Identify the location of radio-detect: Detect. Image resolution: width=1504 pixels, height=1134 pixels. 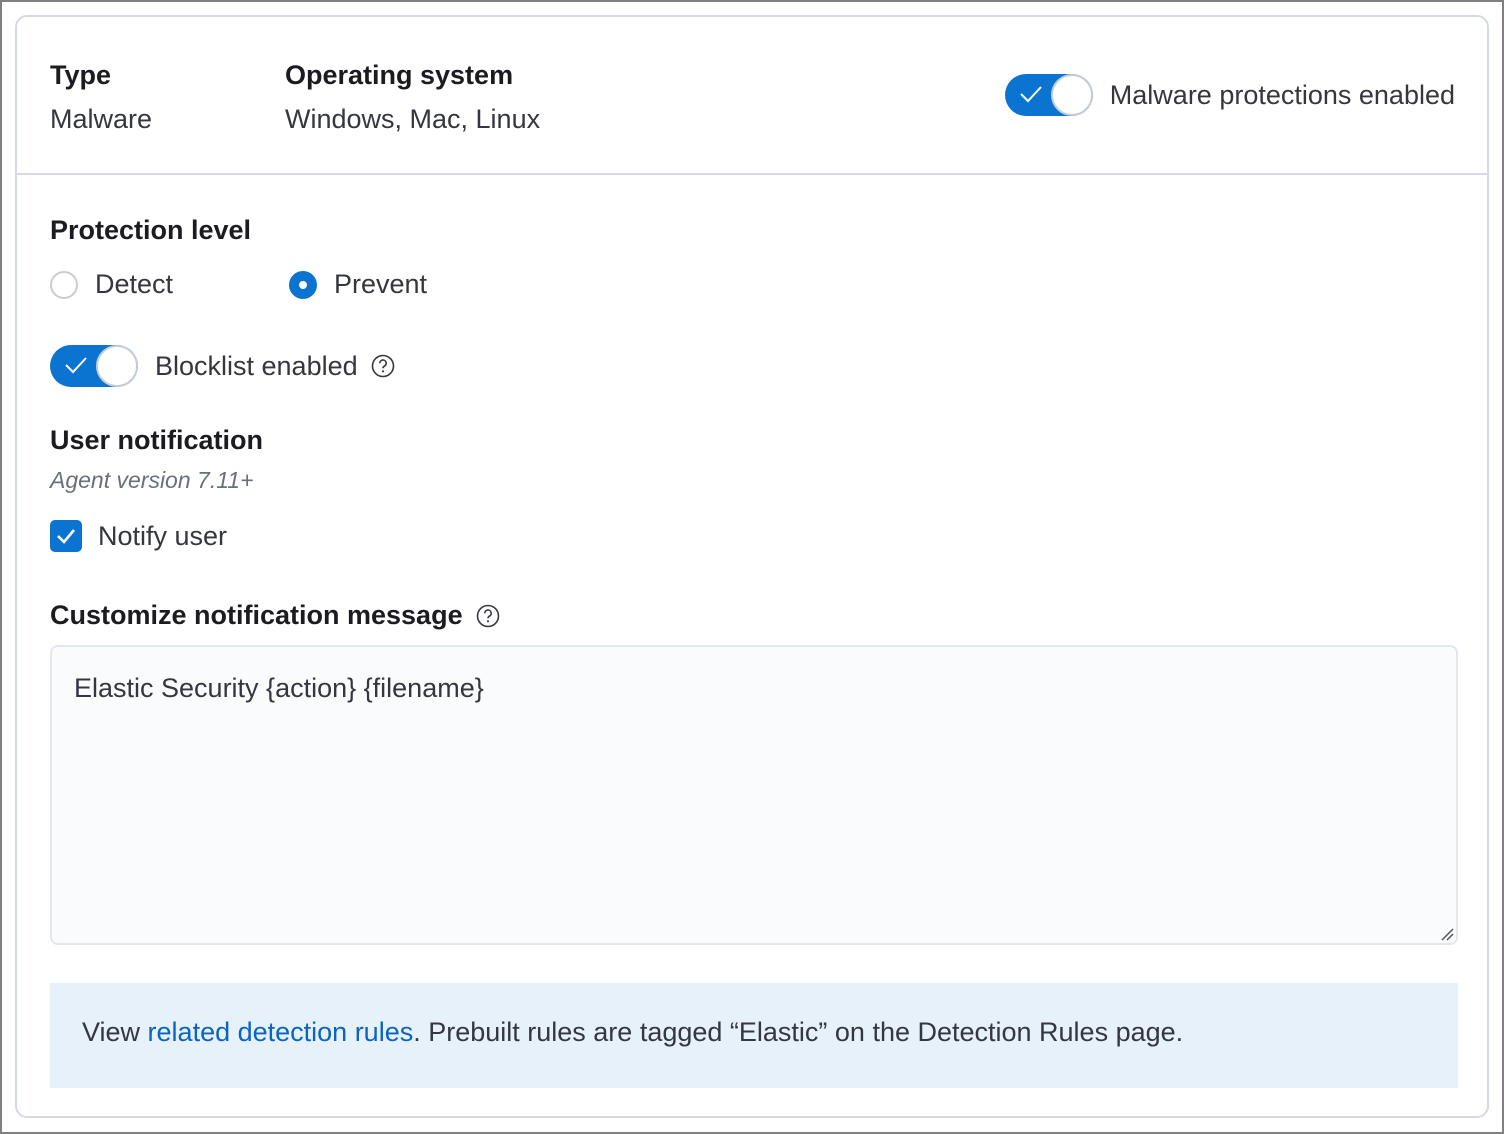
(169, 284).